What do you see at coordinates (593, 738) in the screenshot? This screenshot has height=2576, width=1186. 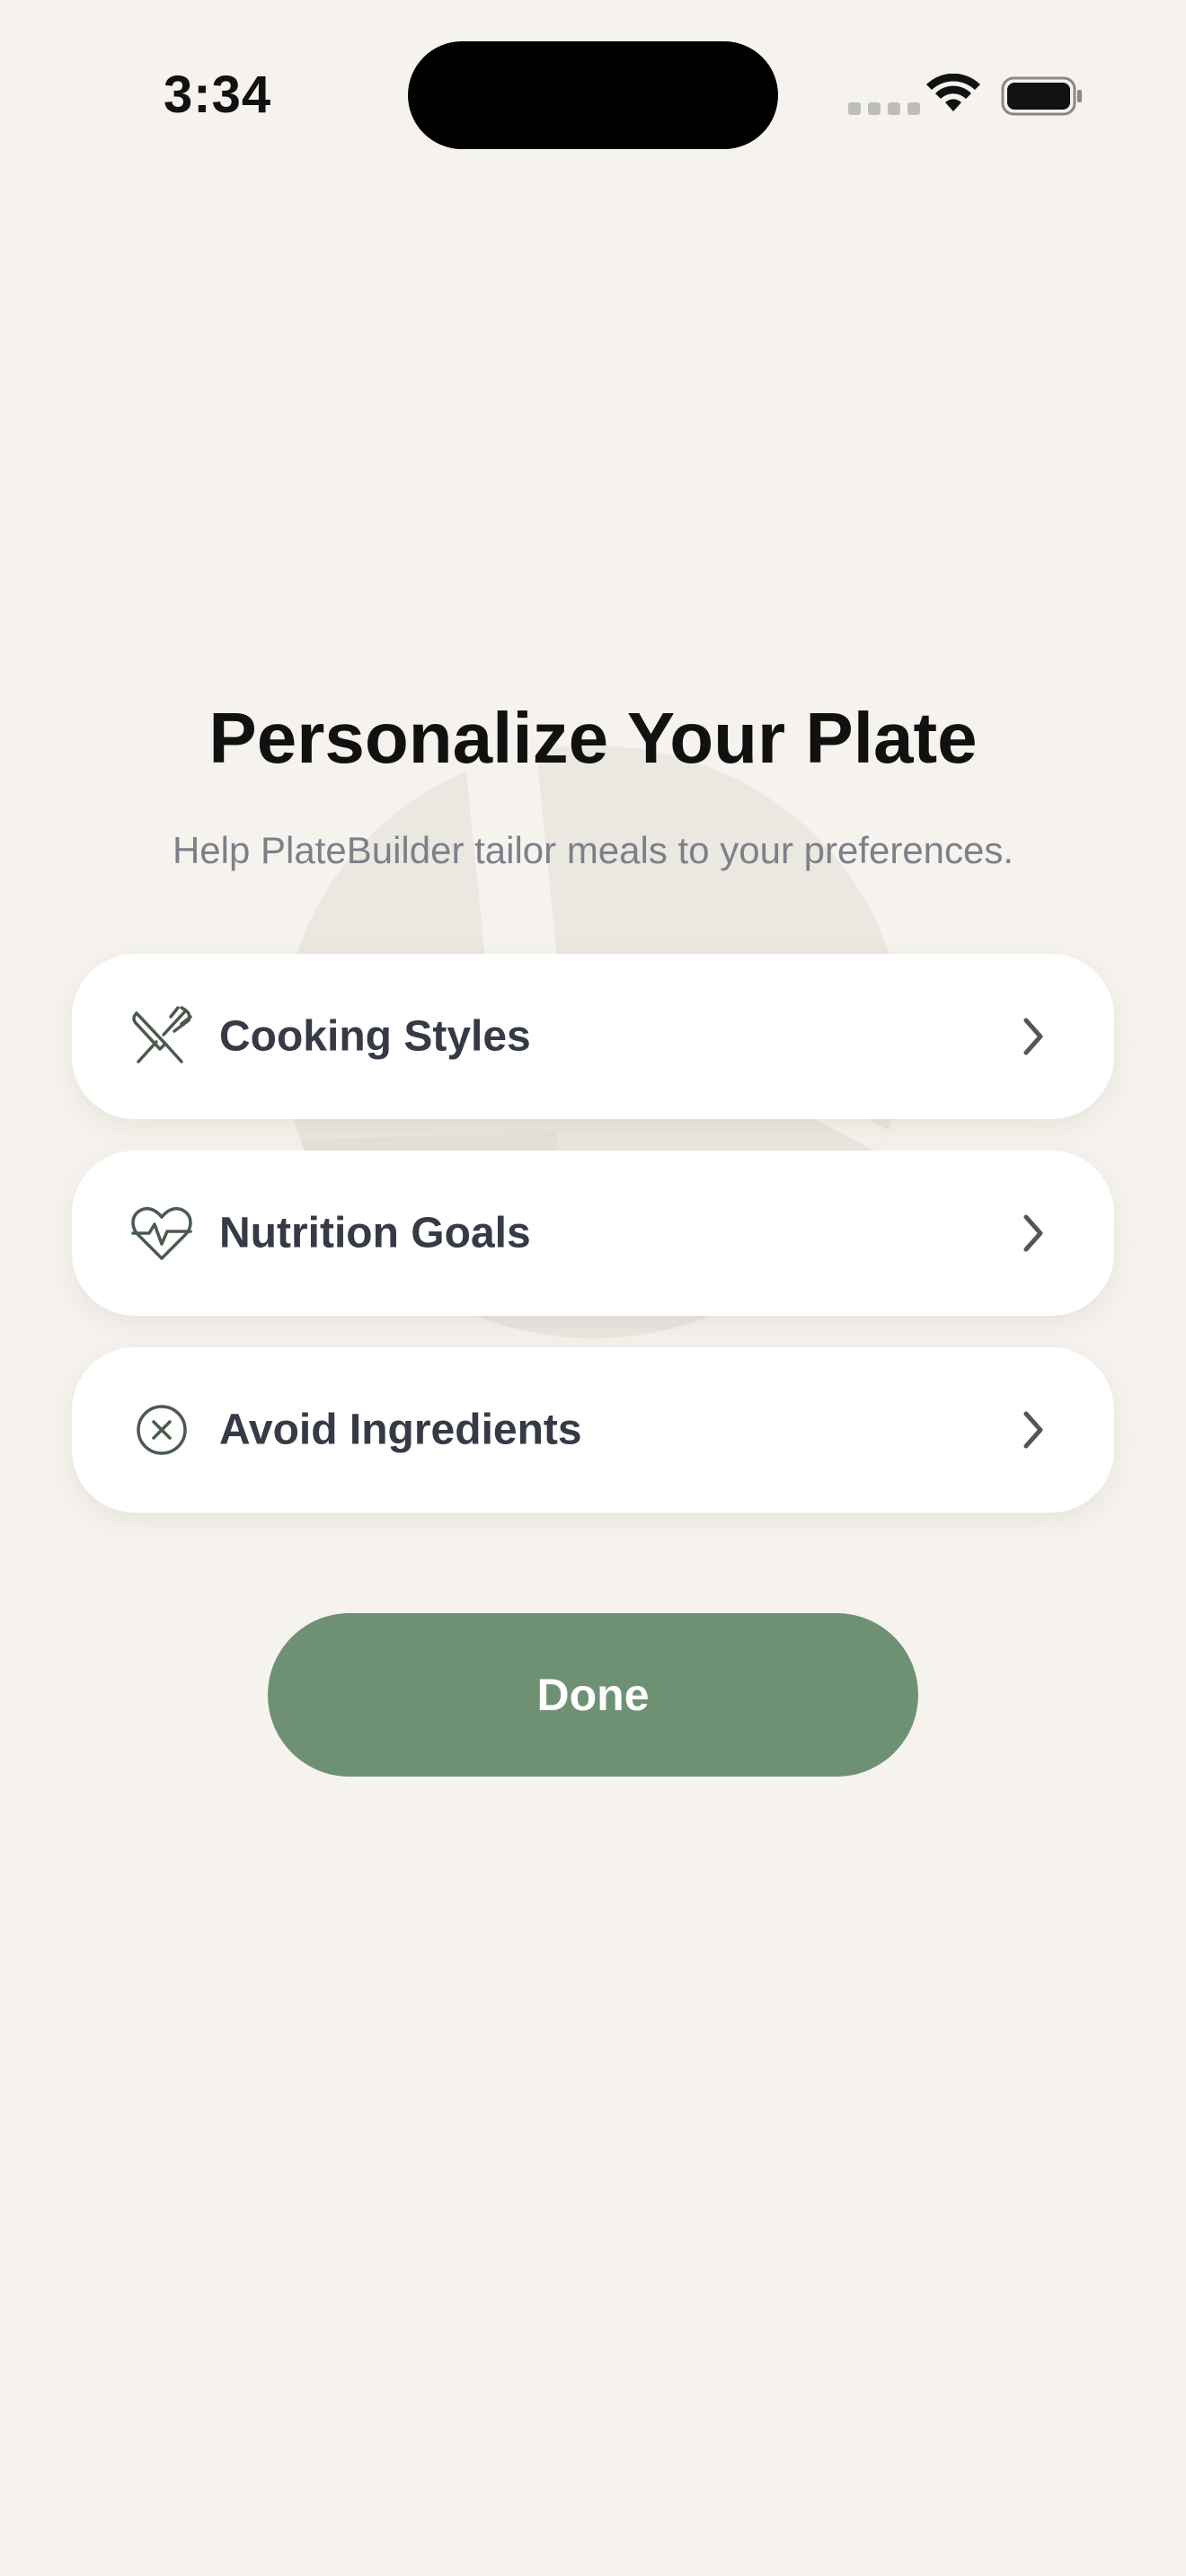 I see `page-title: Personalize Your Plate` at bounding box center [593, 738].